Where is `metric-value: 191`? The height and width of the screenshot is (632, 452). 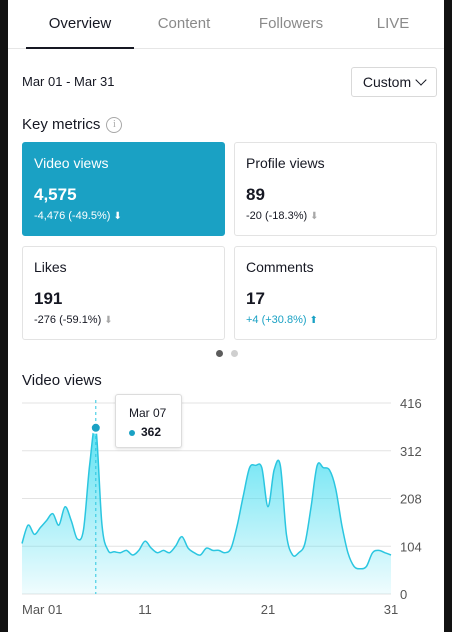 metric-value: 191 is located at coordinates (48, 298).